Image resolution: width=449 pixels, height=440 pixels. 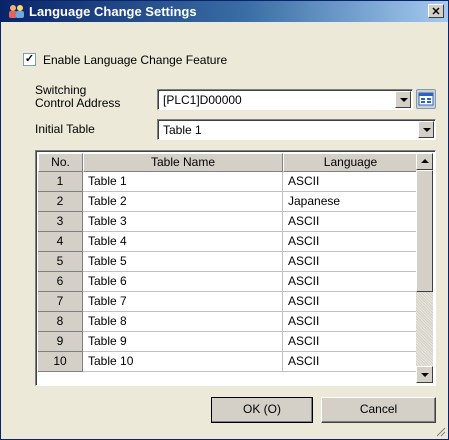 I want to click on table-row: 8 Table 8 ASCII, so click(x=228, y=322).